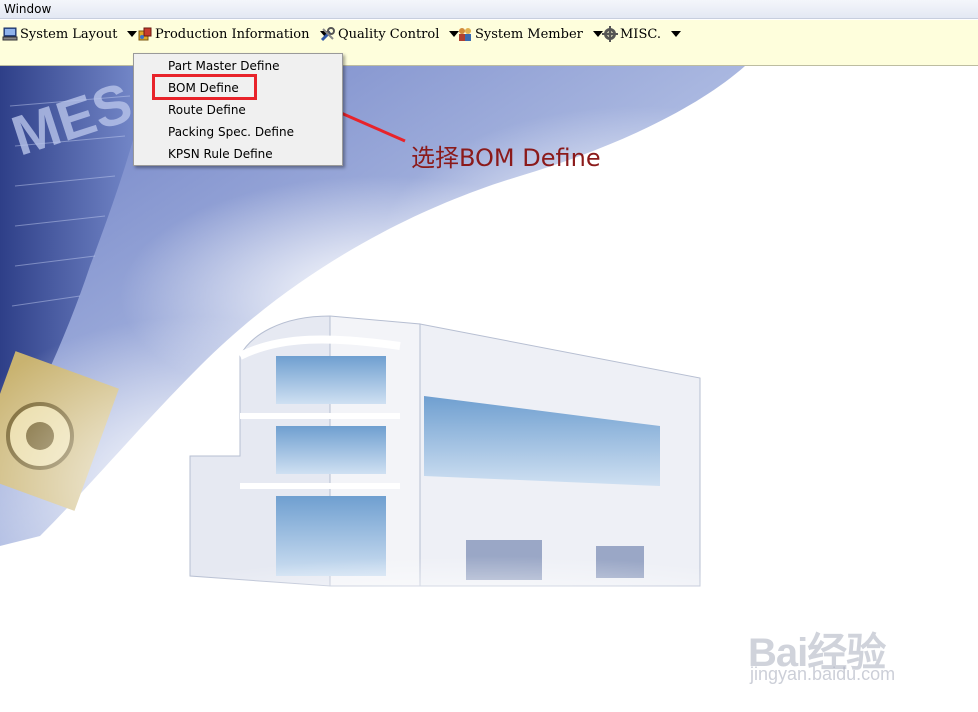  I want to click on computer-icon, so click(10, 34).